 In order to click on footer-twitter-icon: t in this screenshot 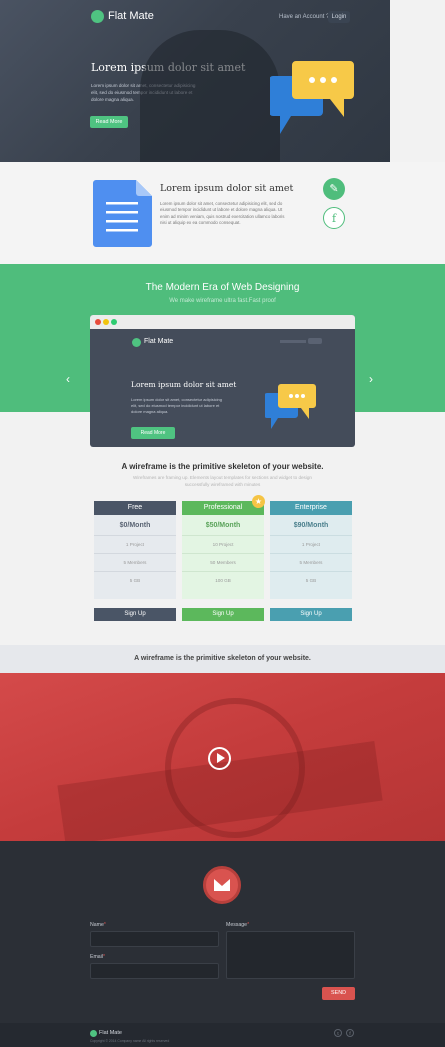, I will do `click(338, 1033)`.